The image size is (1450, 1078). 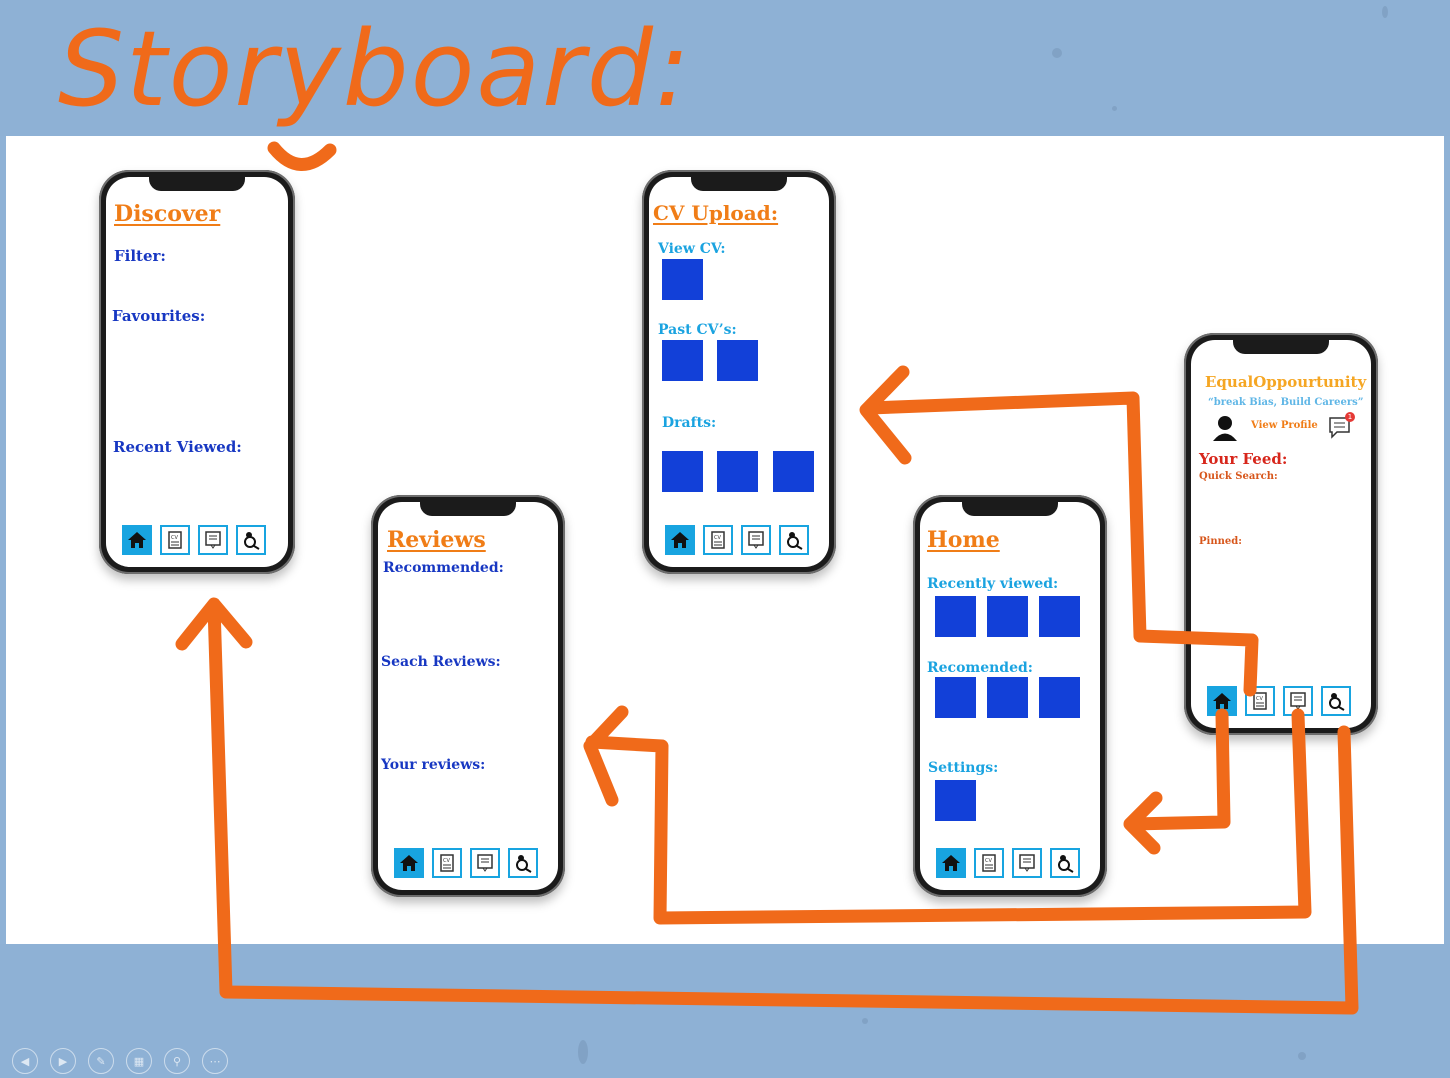 What do you see at coordinates (177, 447) in the screenshot?
I see `recent-viewed-label: Recent Viewed:` at bounding box center [177, 447].